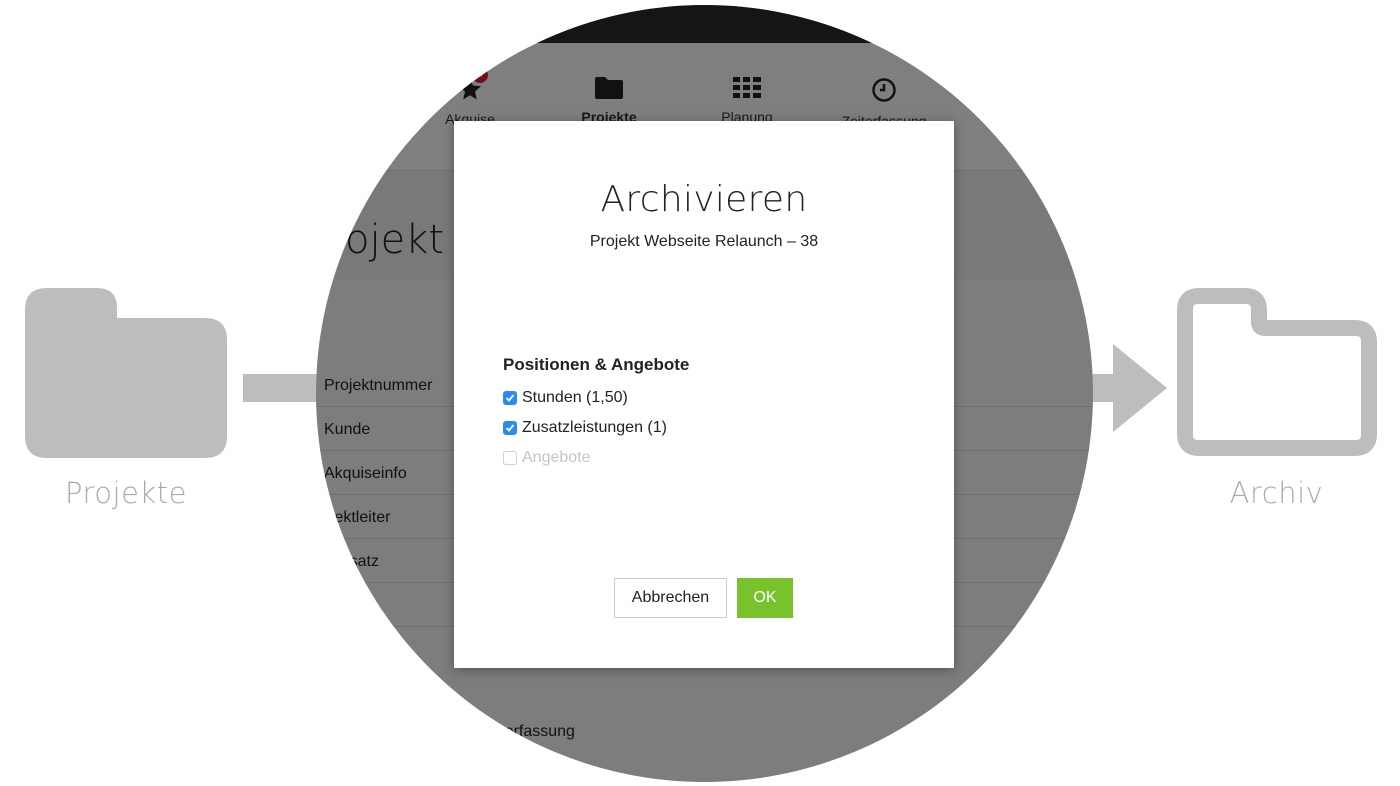 The width and height of the screenshot is (1400, 786). What do you see at coordinates (1276, 493) in the screenshot?
I see `archive-label: Archiv` at bounding box center [1276, 493].